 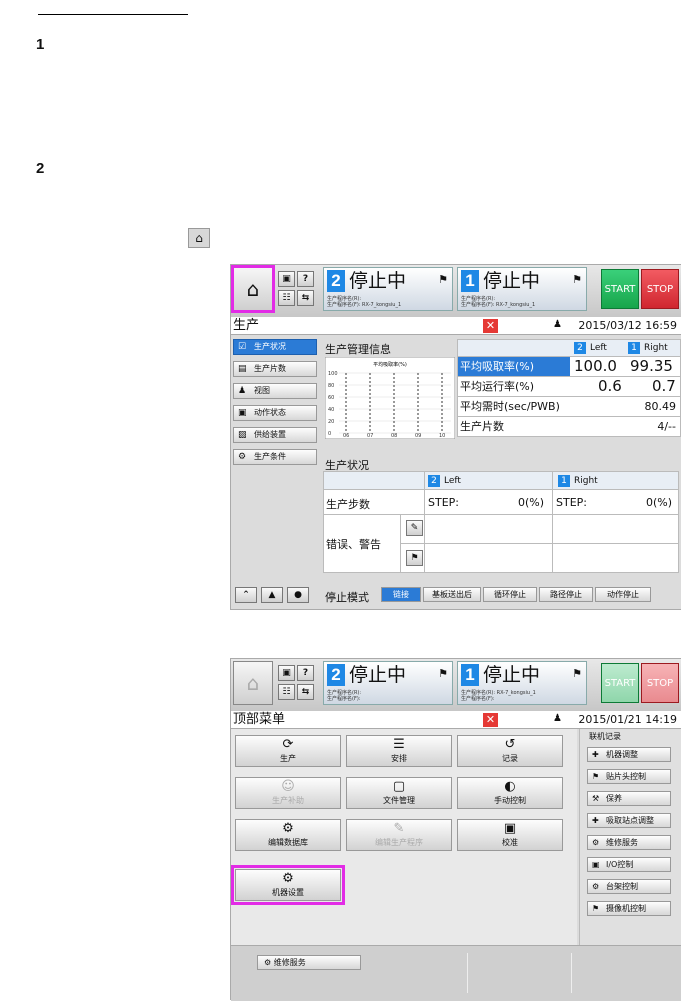 I want to click on y-tick: 0, so click(x=329, y=434).